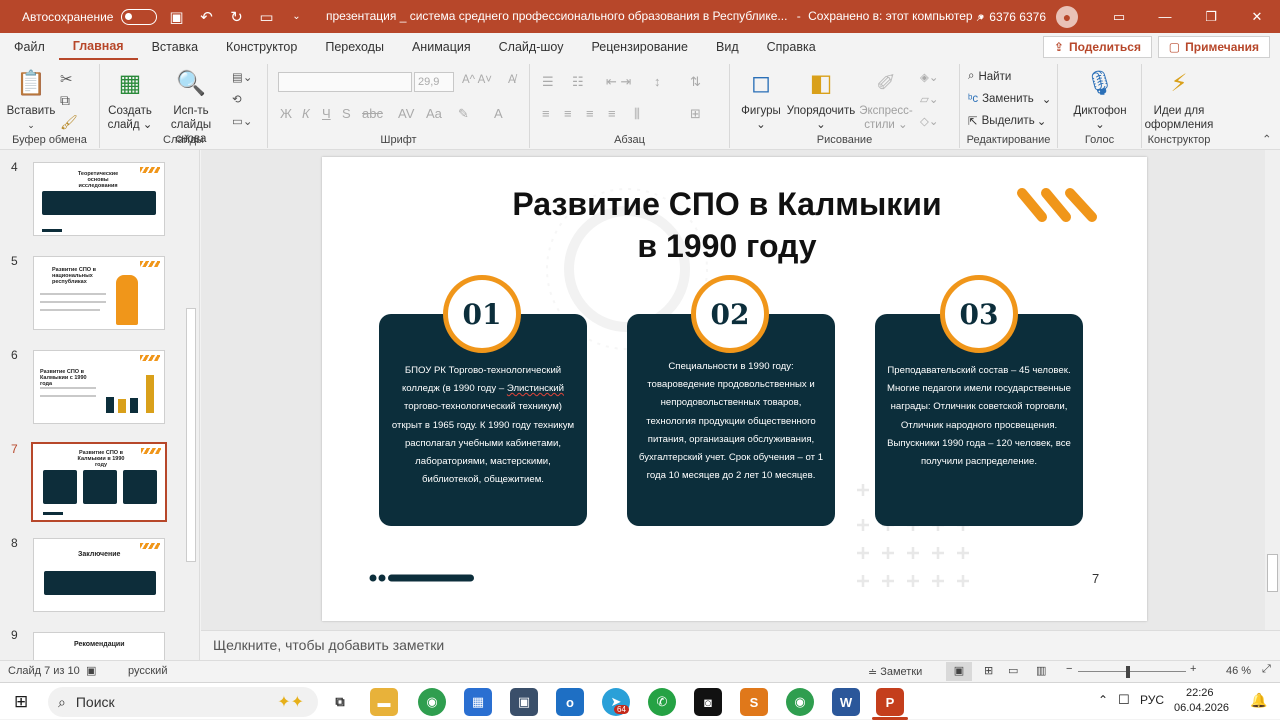  What do you see at coordinates (99, 199) in the screenshot?
I see `thumbnail-slide-4: Теоретические основы исследования` at bounding box center [99, 199].